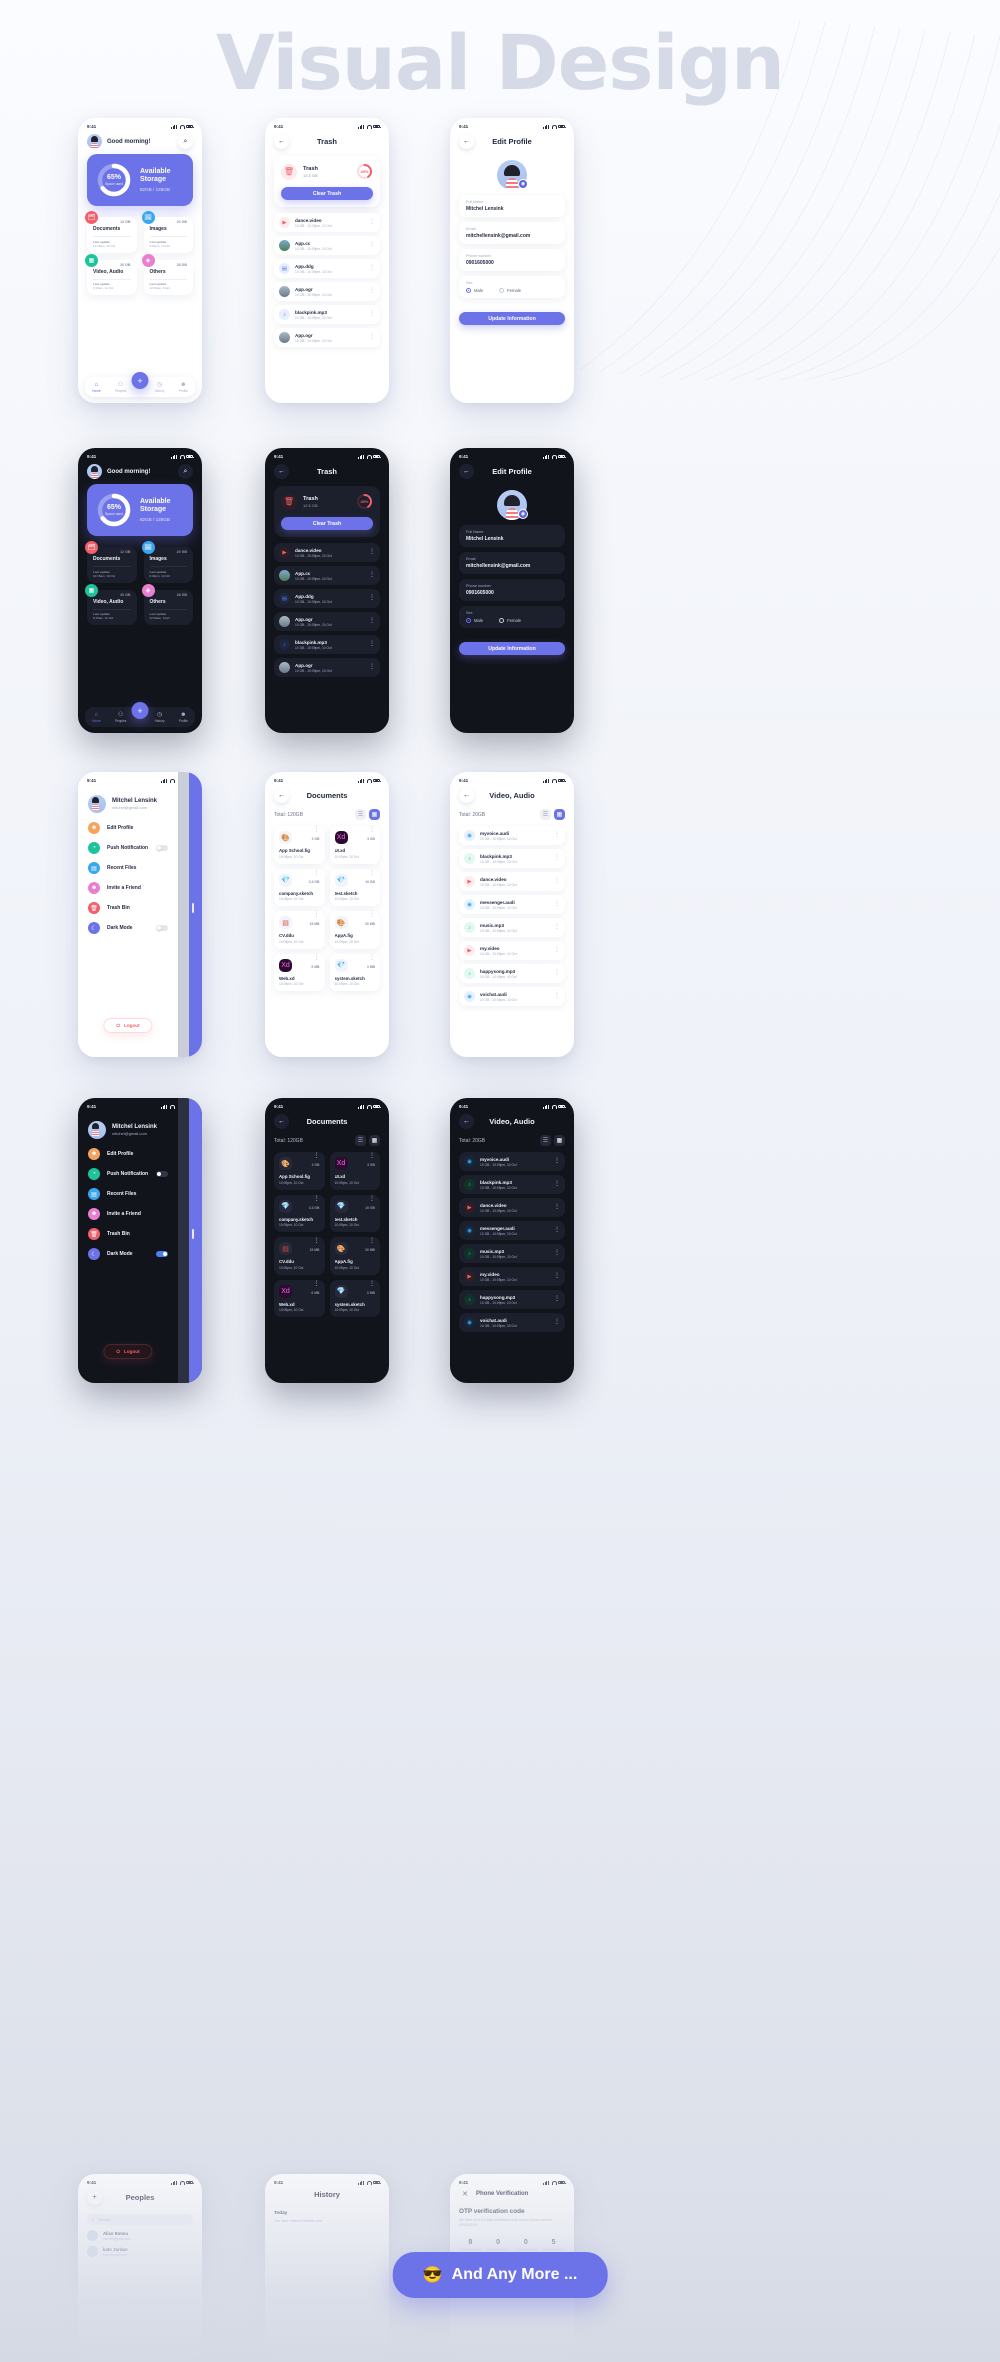 This screenshot has width=1000, height=2362. Describe the element at coordinates (559, 1140) in the screenshot. I see `grid-view-icon: ▦` at that location.